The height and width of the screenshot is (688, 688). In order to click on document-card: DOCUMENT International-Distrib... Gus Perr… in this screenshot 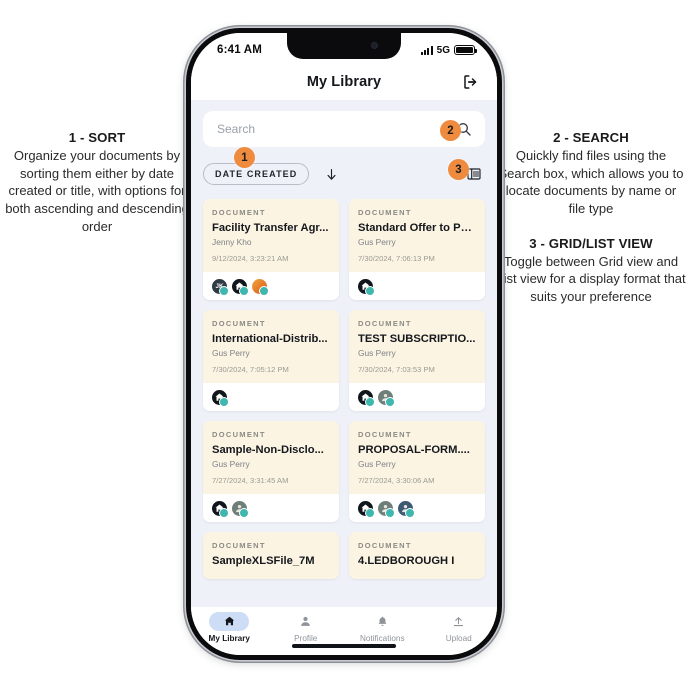, I will do `click(271, 360)`.